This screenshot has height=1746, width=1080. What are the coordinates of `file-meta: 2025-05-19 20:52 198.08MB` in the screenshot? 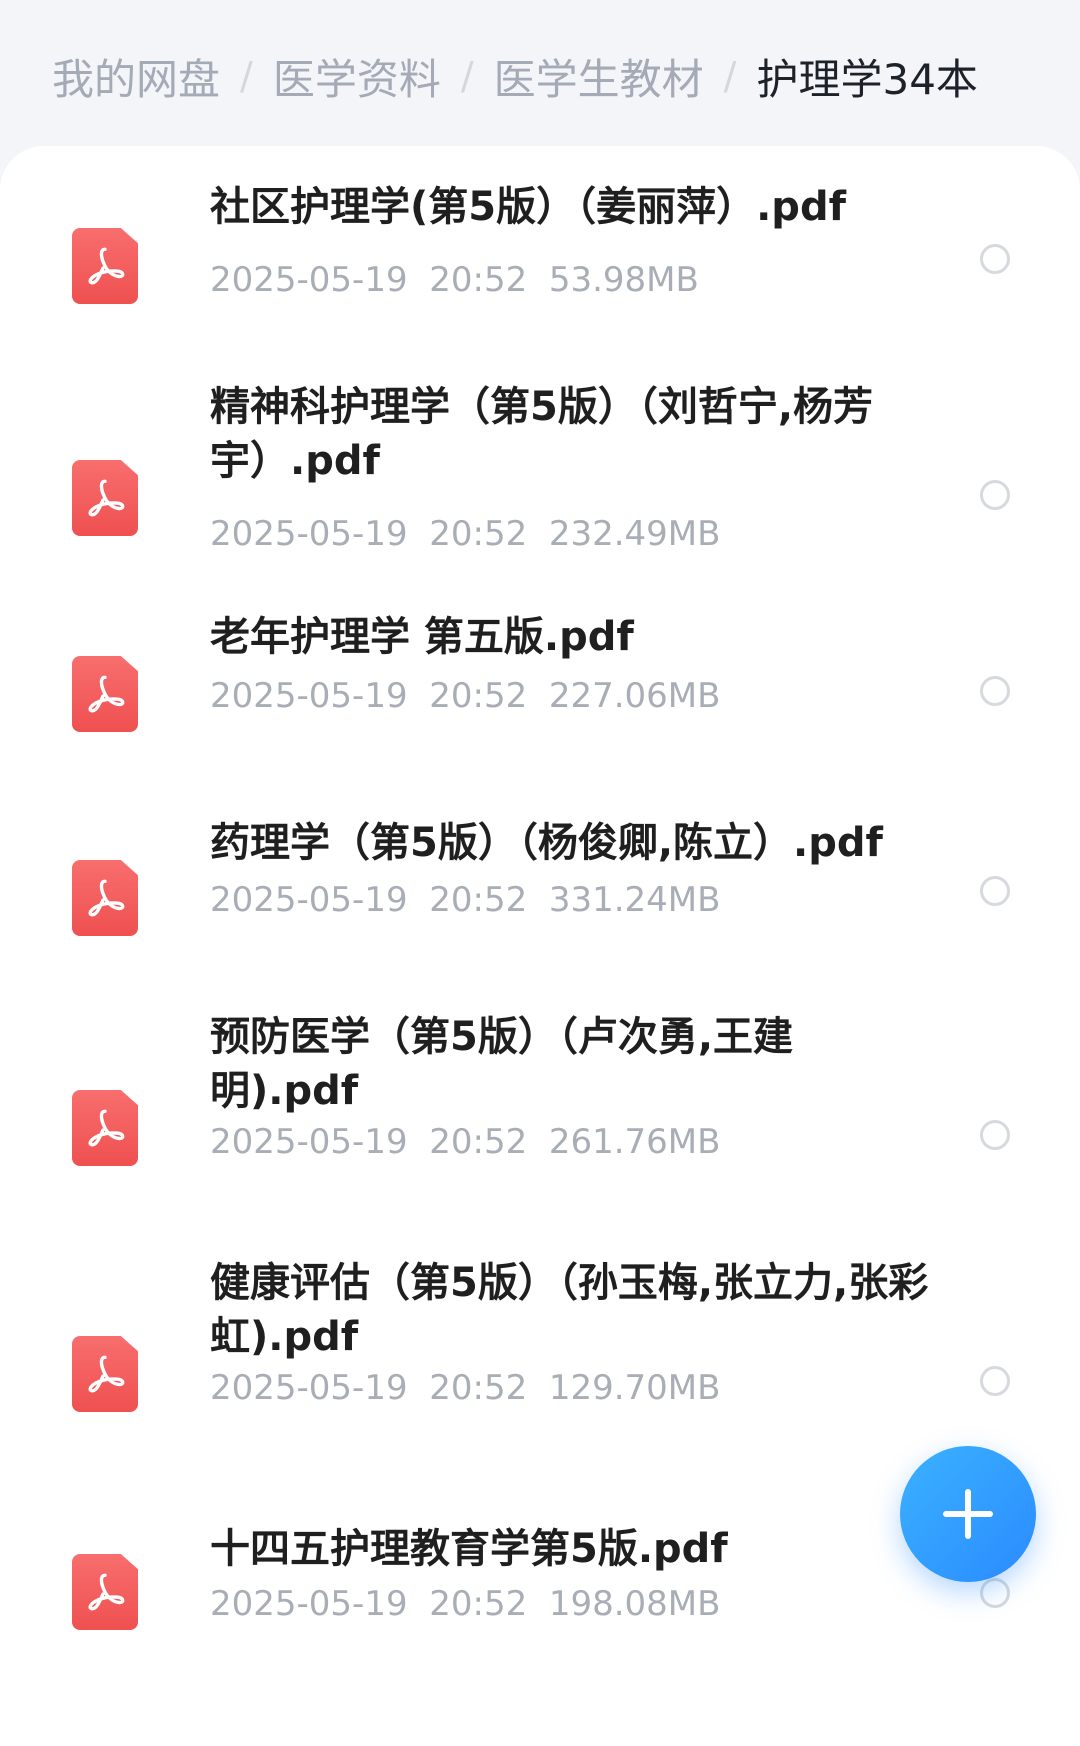 It's located at (465, 1604).